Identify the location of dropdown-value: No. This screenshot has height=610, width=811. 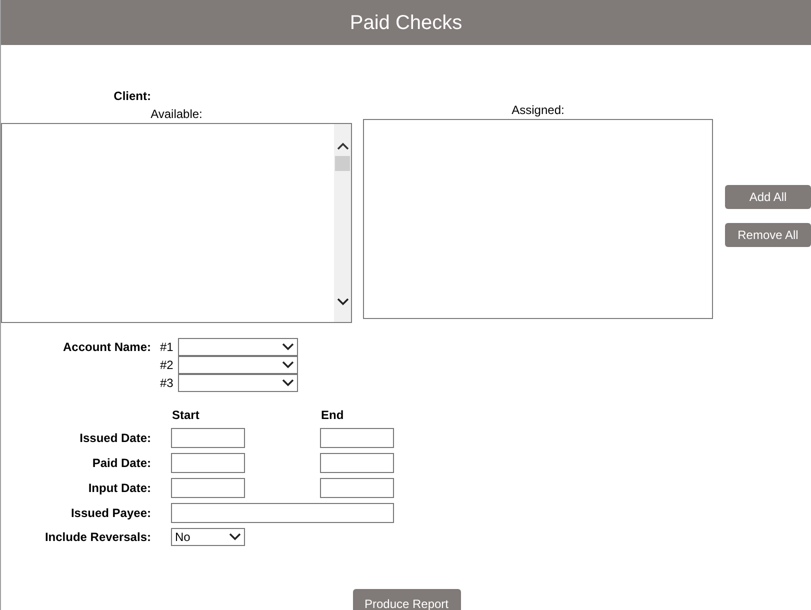
(182, 537).